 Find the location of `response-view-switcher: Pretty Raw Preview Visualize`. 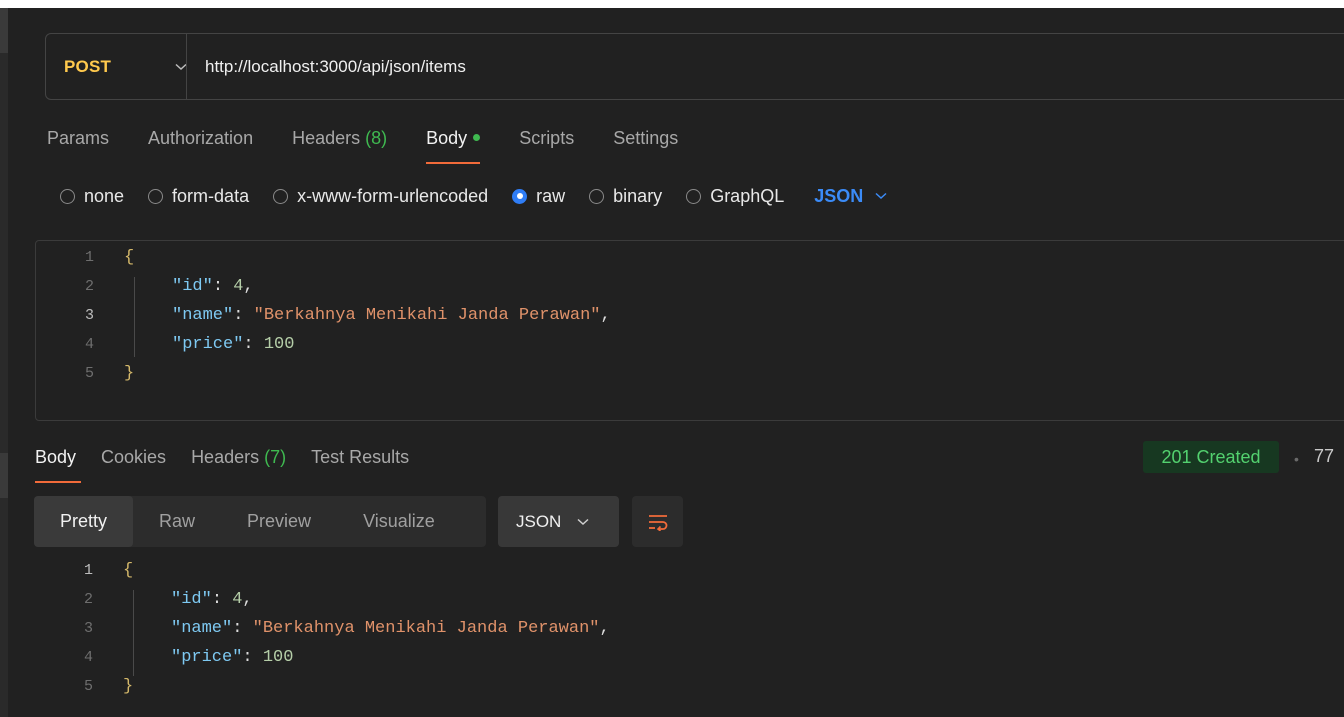

response-view-switcher: Pretty Raw Preview Visualize is located at coordinates (260, 521).